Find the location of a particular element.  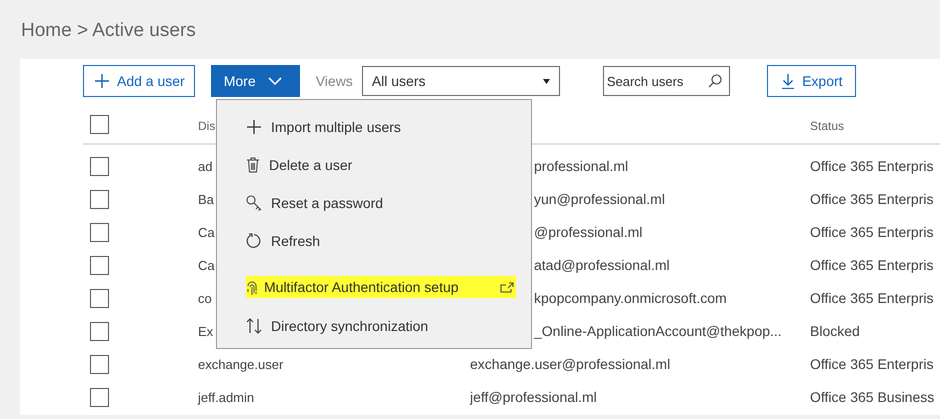

table-cell: Office 365 Business is located at coordinates (872, 397).